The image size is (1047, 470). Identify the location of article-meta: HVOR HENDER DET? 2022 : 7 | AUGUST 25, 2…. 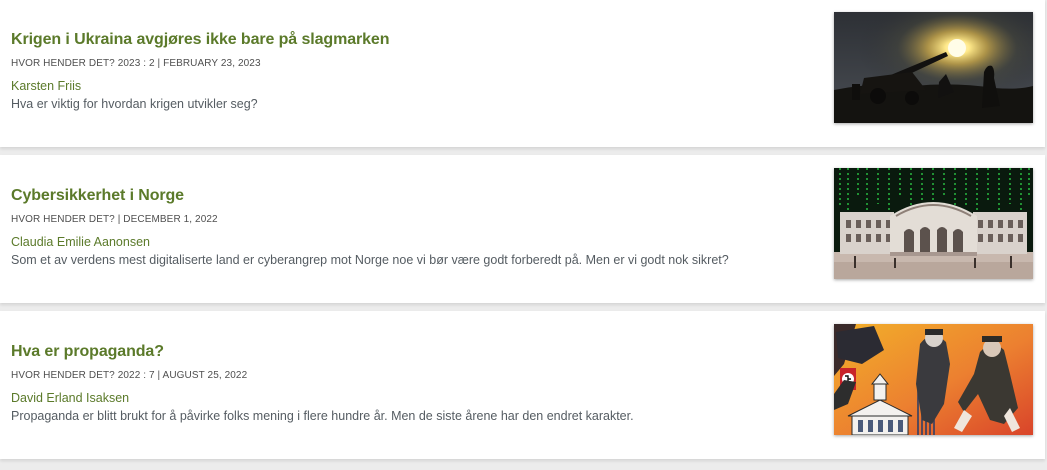
(129, 375).